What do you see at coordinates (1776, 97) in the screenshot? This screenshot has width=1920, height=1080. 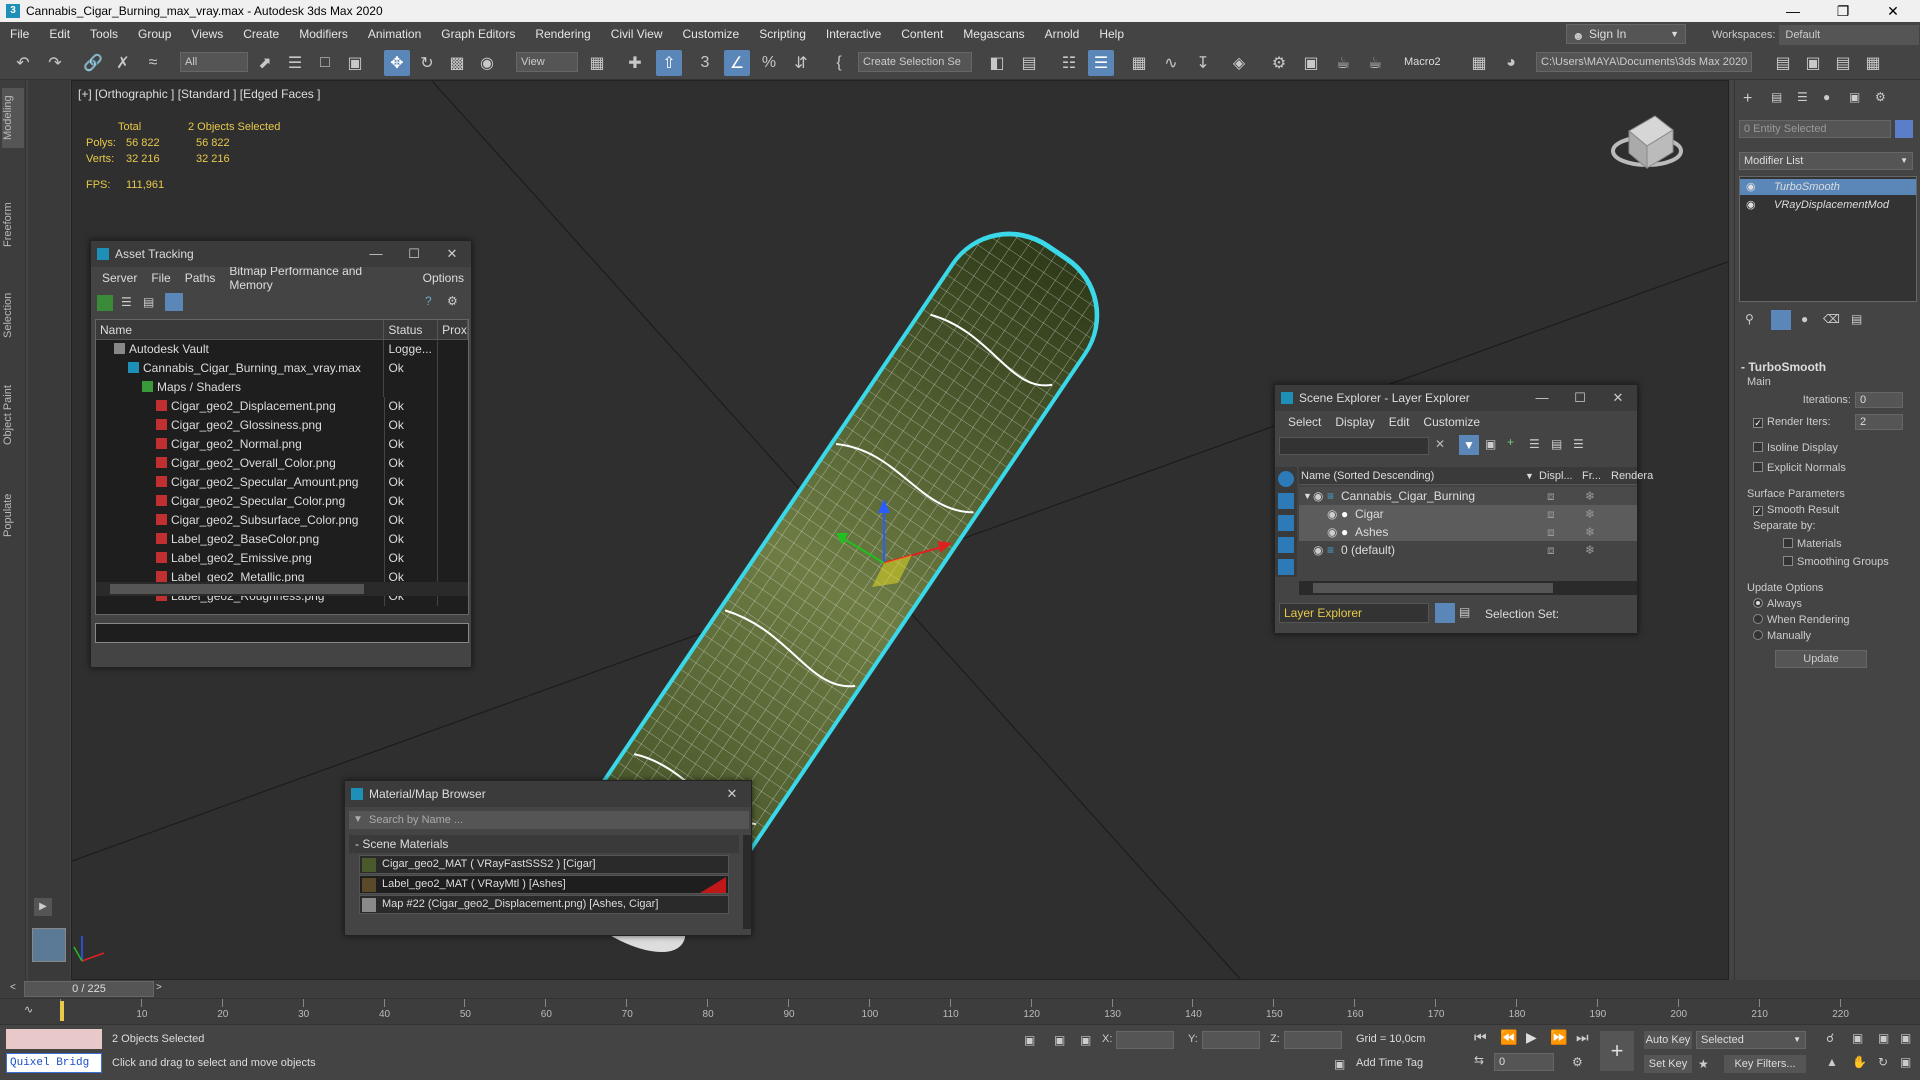 I see `modify-tab-icon: ▤` at bounding box center [1776, 97].